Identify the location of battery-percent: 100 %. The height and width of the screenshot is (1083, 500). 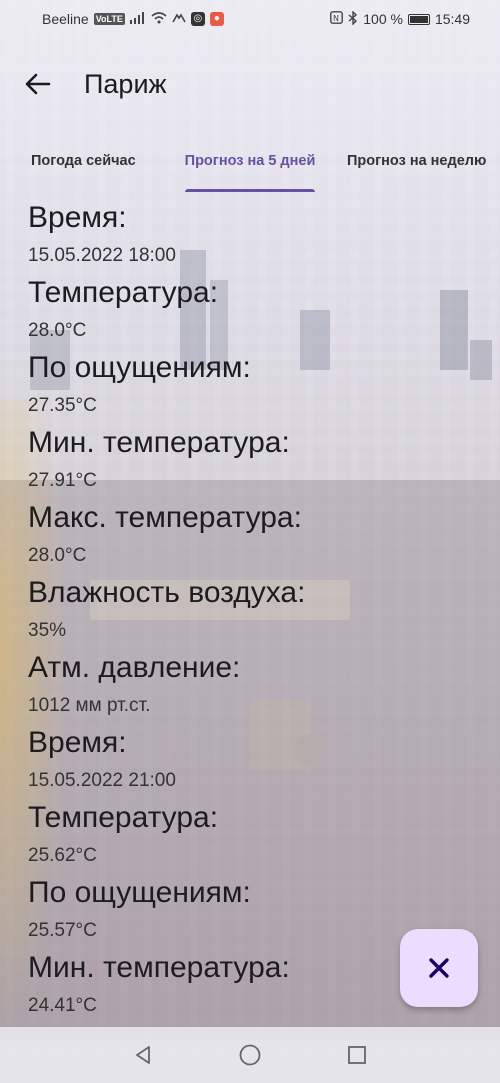
(383, 19).